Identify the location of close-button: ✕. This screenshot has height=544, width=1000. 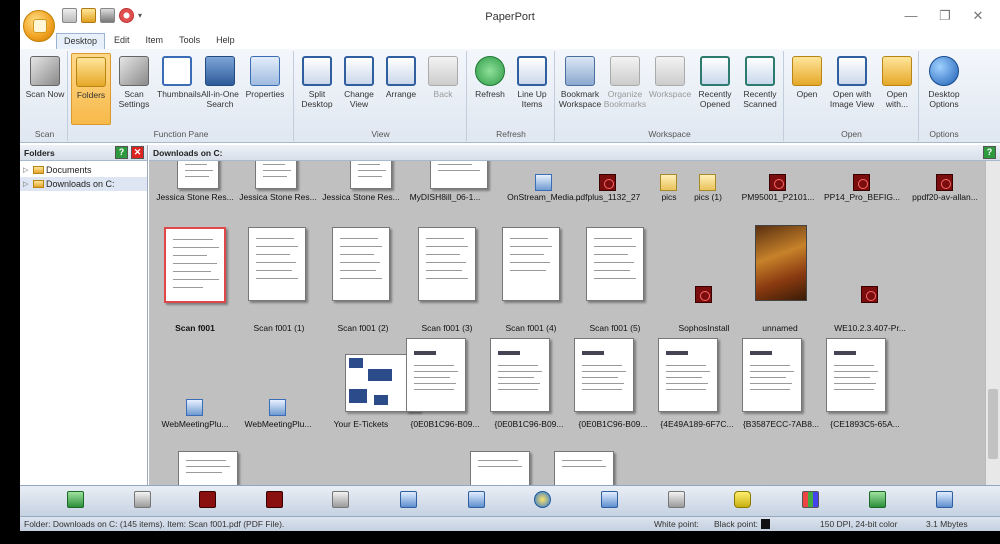
(978, 16).